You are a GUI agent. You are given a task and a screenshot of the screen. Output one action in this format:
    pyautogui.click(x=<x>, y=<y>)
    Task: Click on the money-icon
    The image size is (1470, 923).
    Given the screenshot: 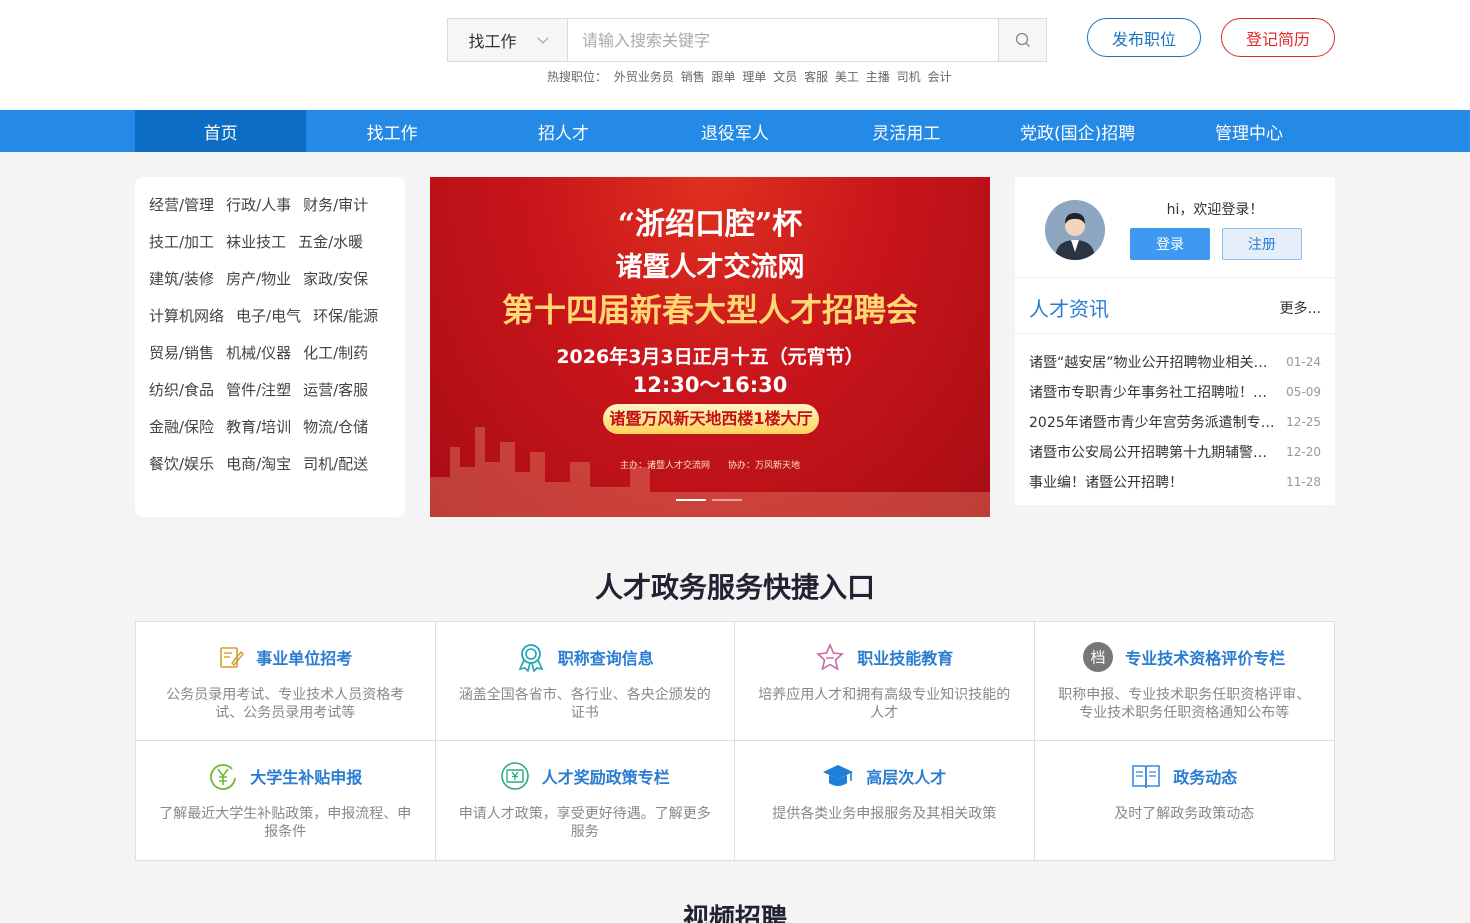 What is the action you would take?
    pyautogui.click(x=514, y=776)
    